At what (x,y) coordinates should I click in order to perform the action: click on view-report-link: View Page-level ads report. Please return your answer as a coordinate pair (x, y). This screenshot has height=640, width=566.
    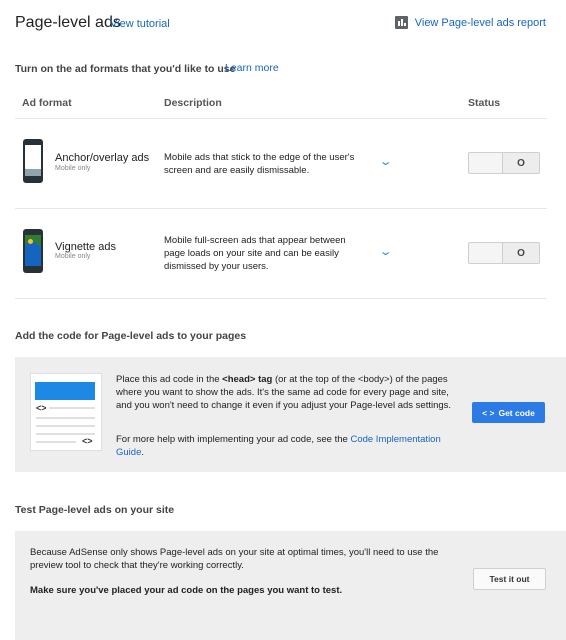
    Looking at the image, I should click on (470, 22).